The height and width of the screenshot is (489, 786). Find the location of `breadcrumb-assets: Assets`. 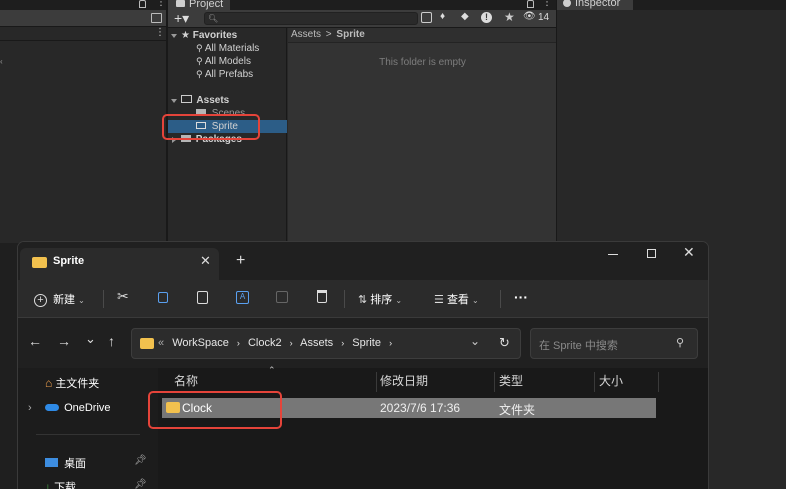

breadcrumb-assets: Assets is located at coordinates (306, 34).